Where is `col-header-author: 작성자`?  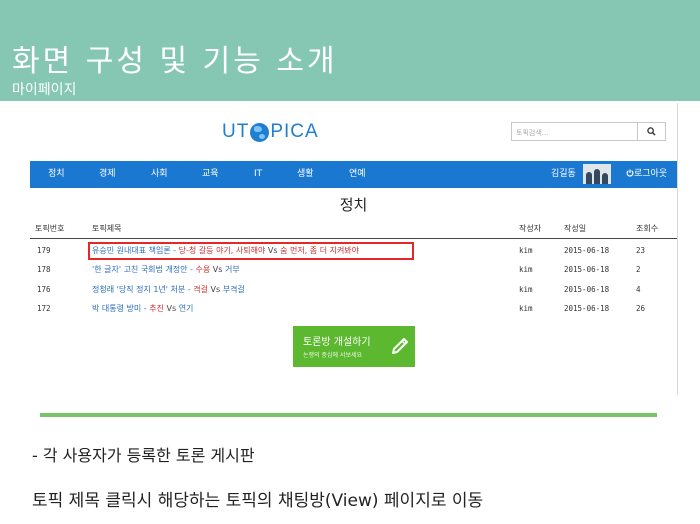
col-header-author: 작성자 is located at coordinates (530, 228).